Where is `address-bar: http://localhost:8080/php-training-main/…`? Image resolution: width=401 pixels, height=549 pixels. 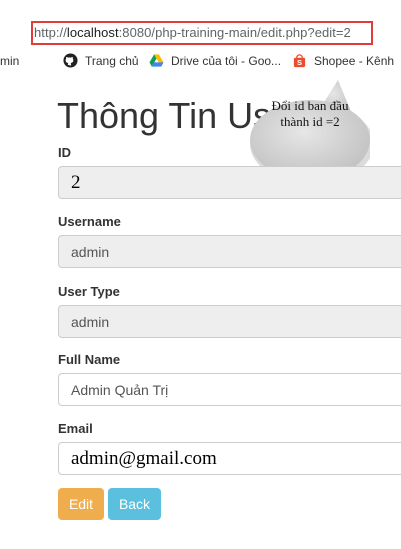 address-bar: http://localhost:8080/php-training-main/… is located at coordinates (192, 32).